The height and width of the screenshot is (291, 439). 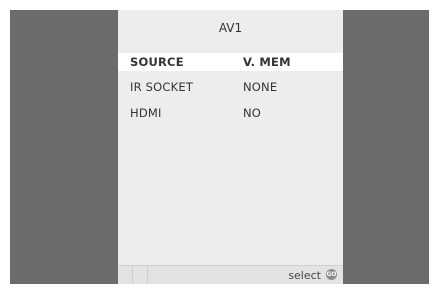 I want to click on menu-item-value: V. MEM, so click(x=267, y=62).